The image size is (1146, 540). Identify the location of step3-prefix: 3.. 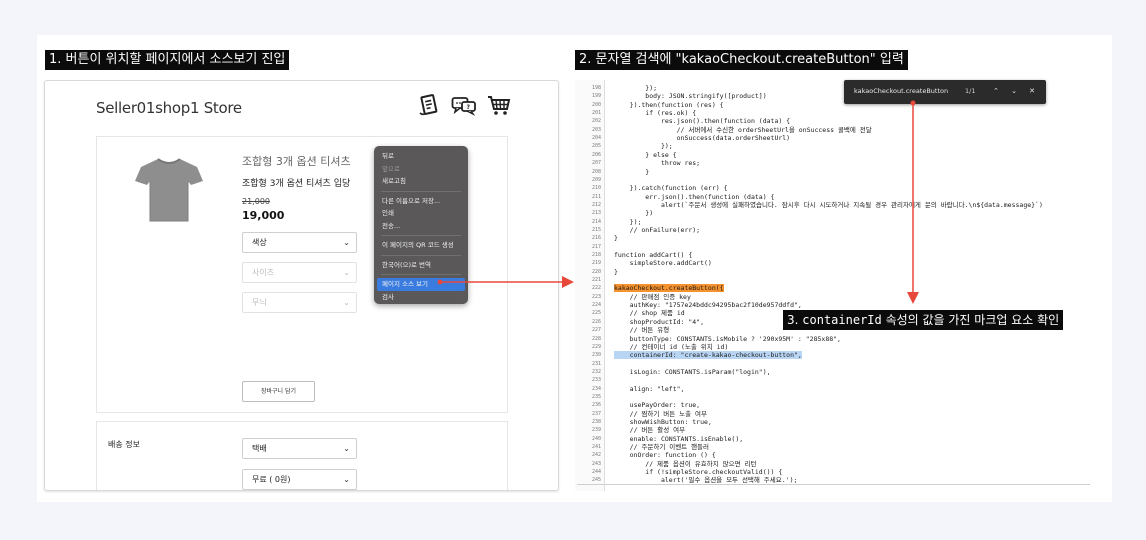
(795, 320).